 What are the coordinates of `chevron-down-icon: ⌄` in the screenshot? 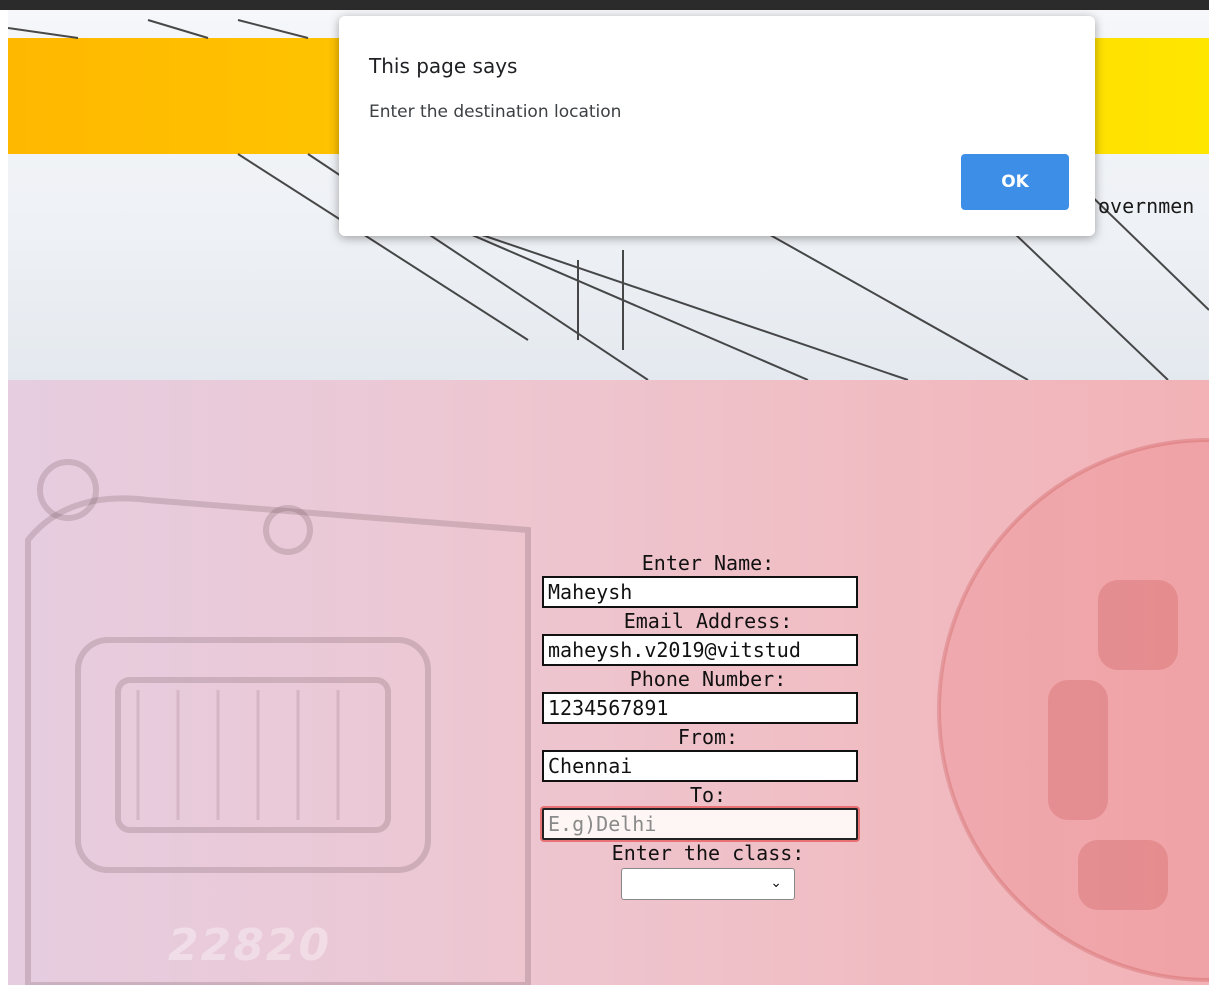 It's located at (776, 883).